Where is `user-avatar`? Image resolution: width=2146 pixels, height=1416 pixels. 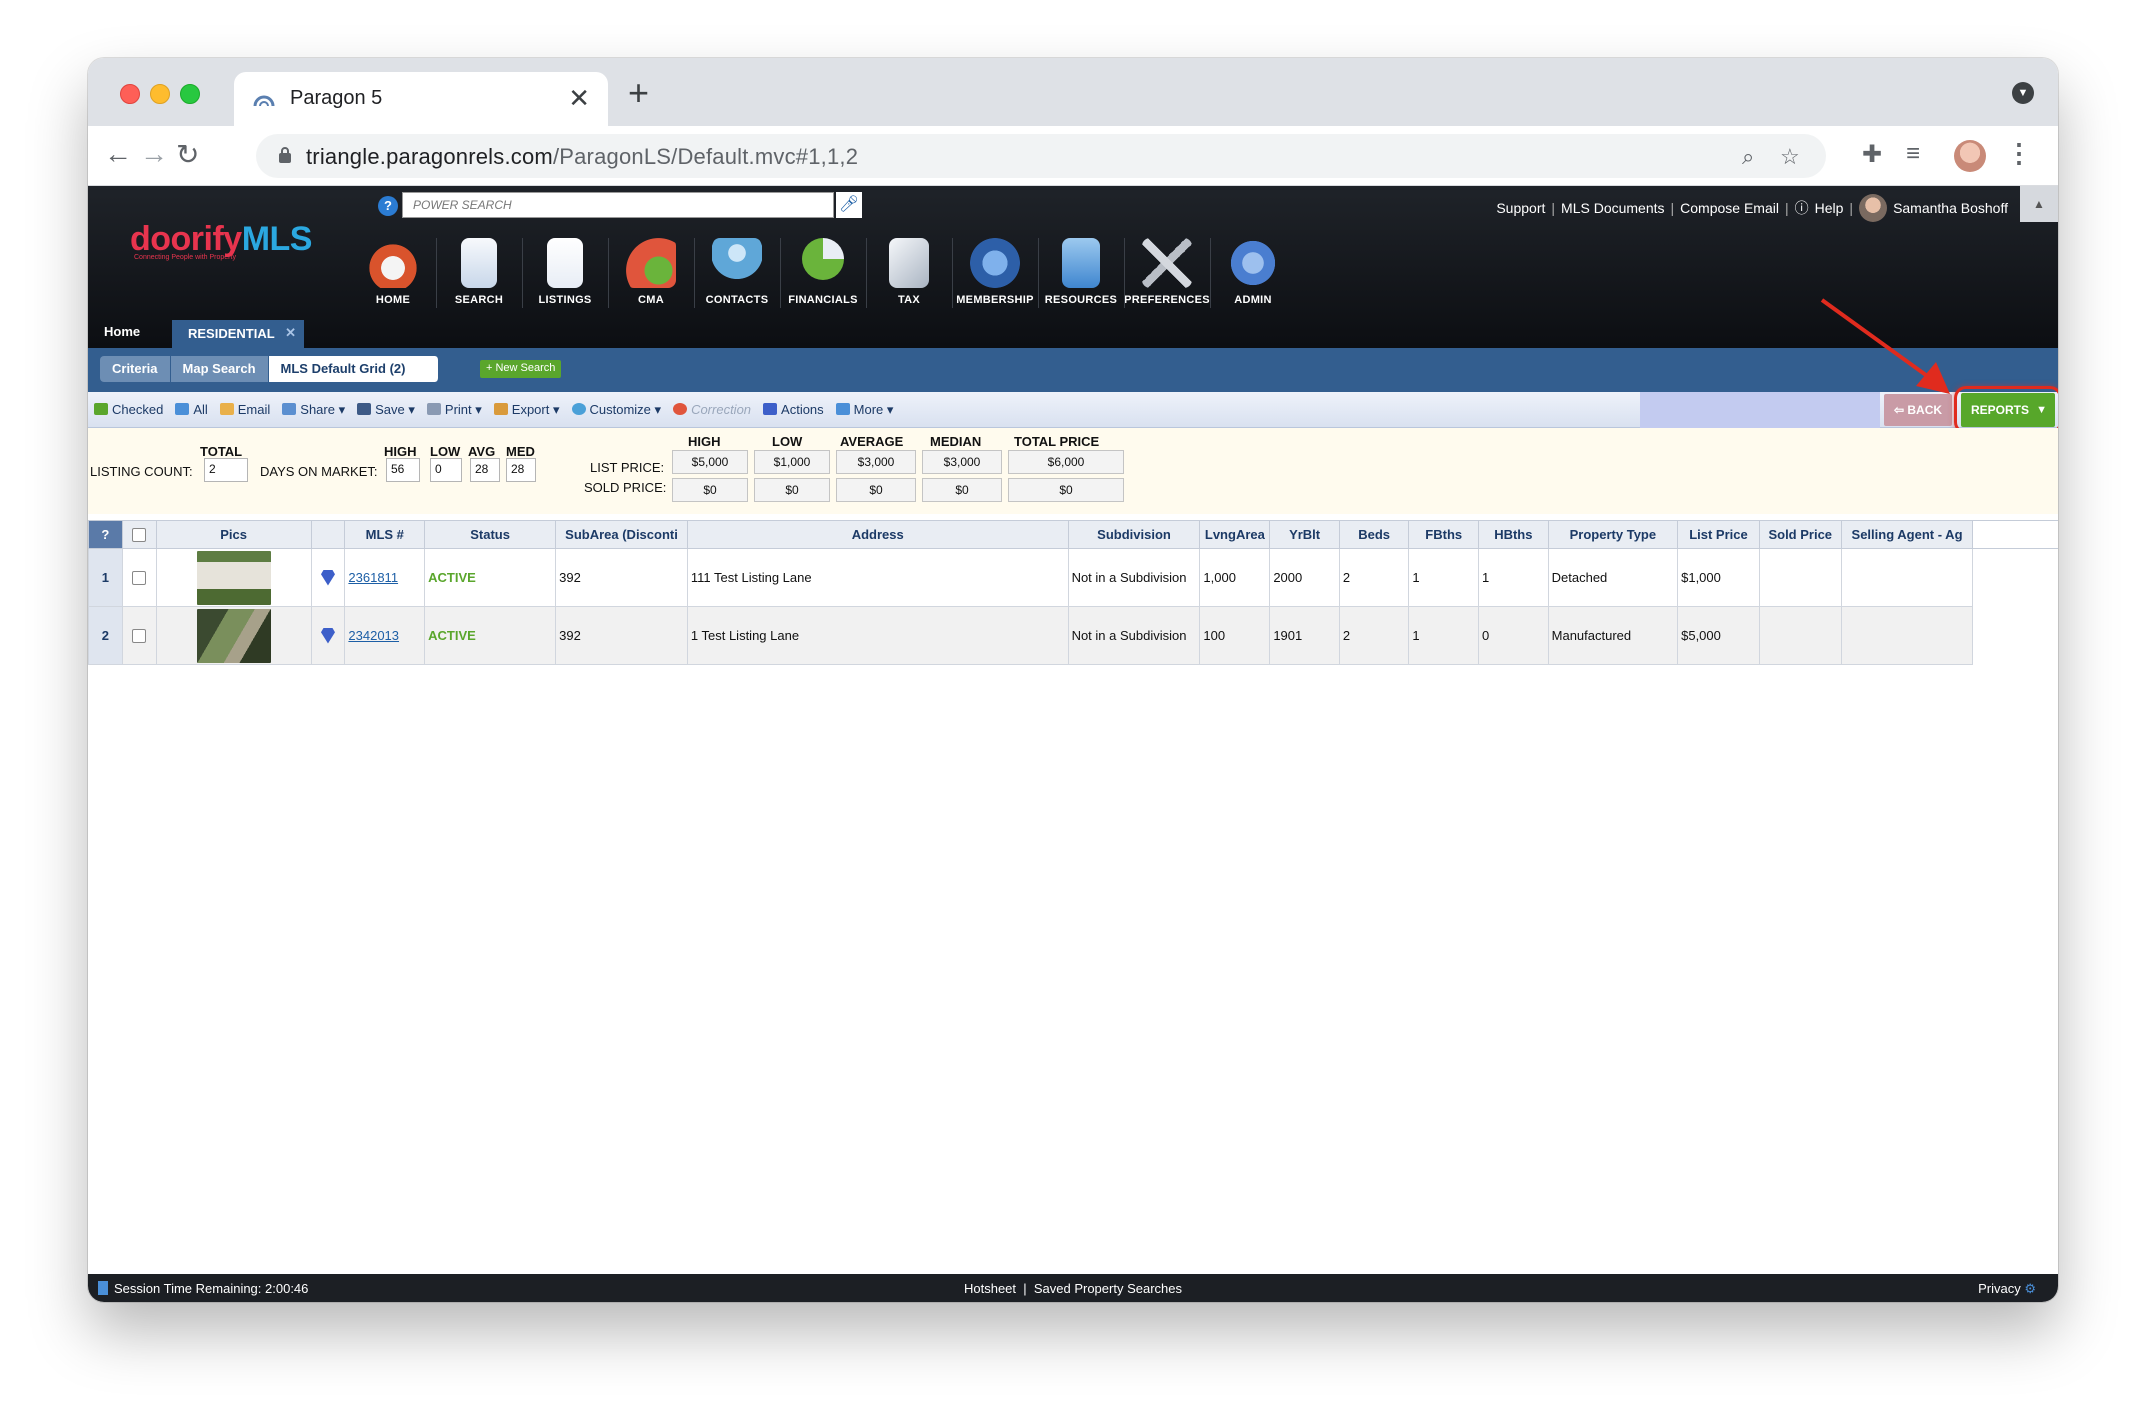
user-avatar is located at coordinates (1873, 208).